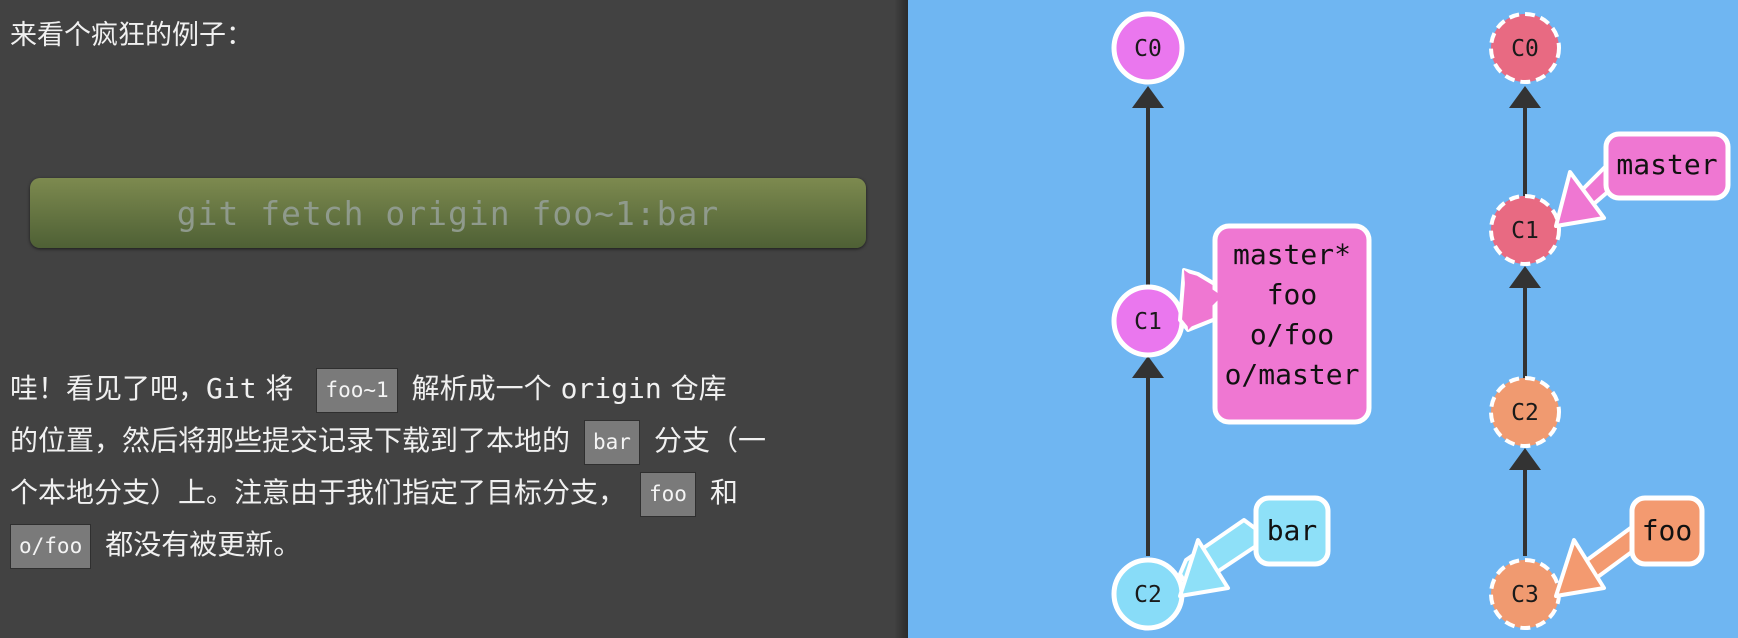  Describe the element at coordinates (1292, 530) in the screenshot. I see `branch-bar: bar` at that location.